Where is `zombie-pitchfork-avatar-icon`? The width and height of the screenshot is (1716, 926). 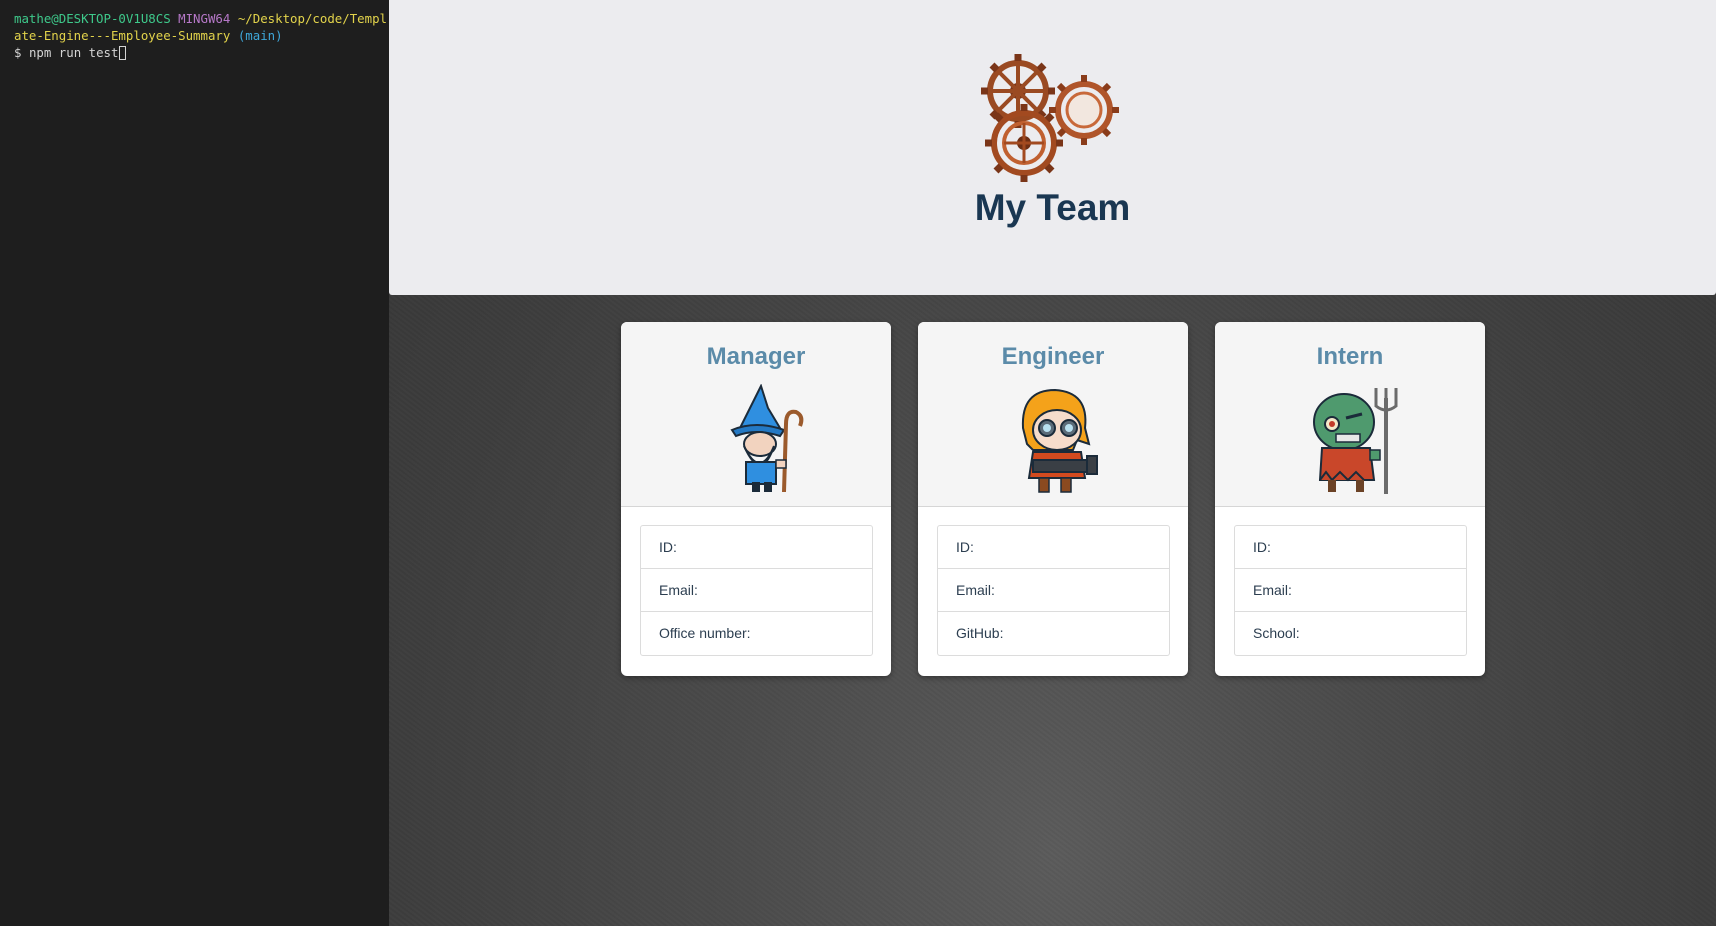
zombie-pitchfork-avatar-icon is located at coordinates (1355, 441).